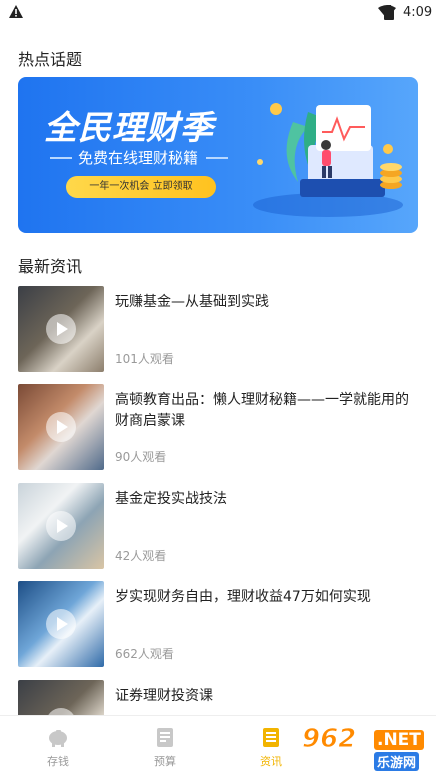 This screenshot has width=436, height=775. Describe the element at coordinates (165, 737) in the screenshot. I see `budget-icon` at that location.